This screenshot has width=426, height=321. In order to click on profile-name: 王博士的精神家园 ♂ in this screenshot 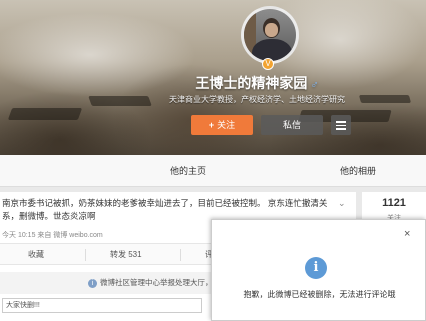, I will do `click(213, 83)`.